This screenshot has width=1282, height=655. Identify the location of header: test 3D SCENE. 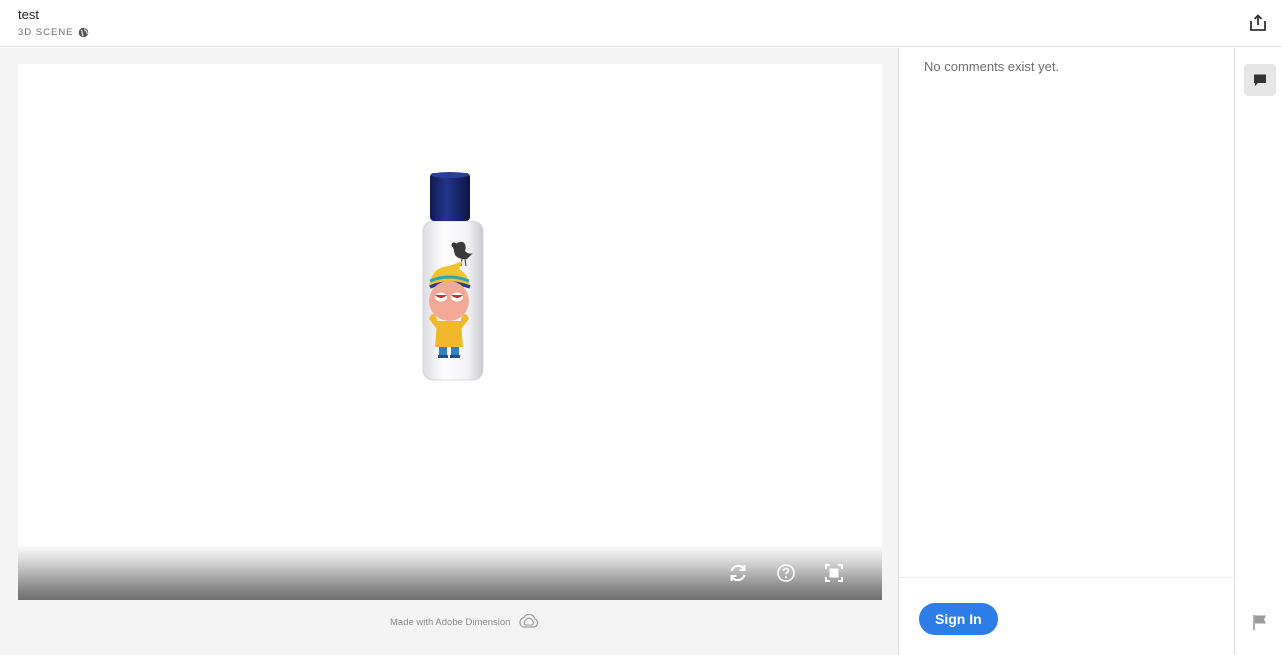
(641, 23).